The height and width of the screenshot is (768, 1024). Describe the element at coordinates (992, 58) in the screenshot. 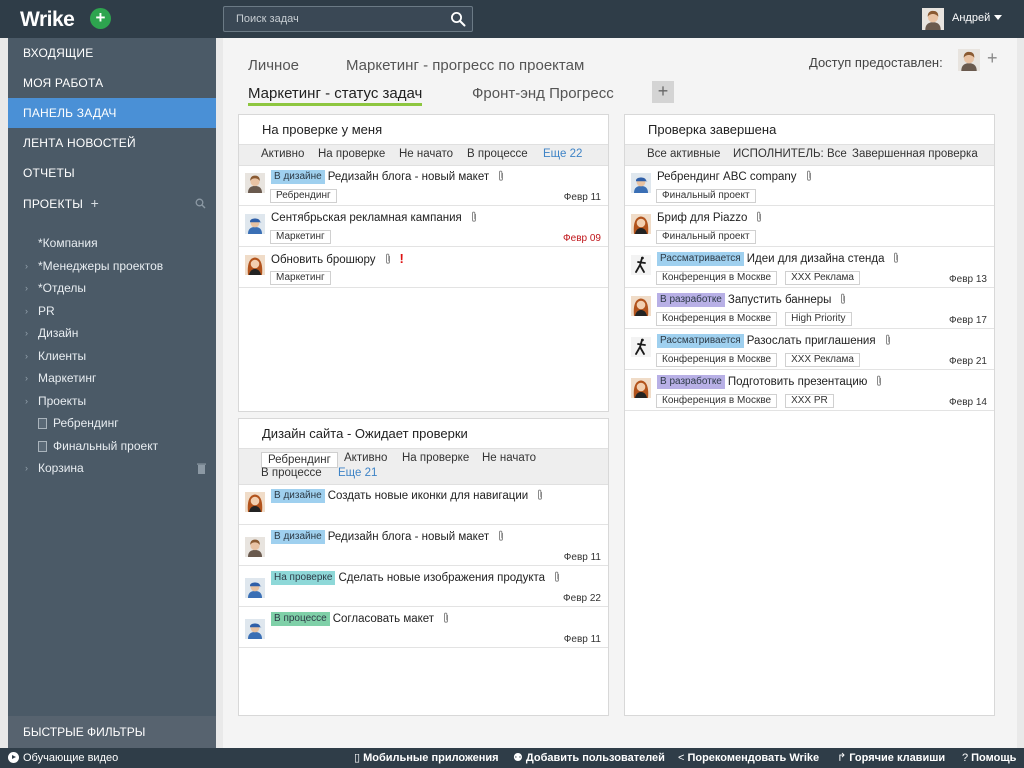

I see `share-add-button: +` at that location.